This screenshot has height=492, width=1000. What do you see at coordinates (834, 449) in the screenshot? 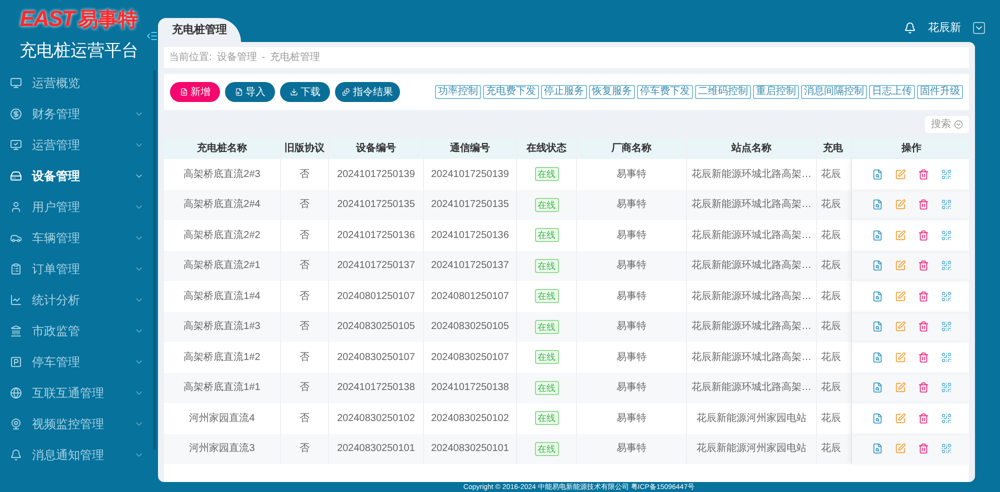
I see `table-cell: 花辰` at bounding box center [834, 449].